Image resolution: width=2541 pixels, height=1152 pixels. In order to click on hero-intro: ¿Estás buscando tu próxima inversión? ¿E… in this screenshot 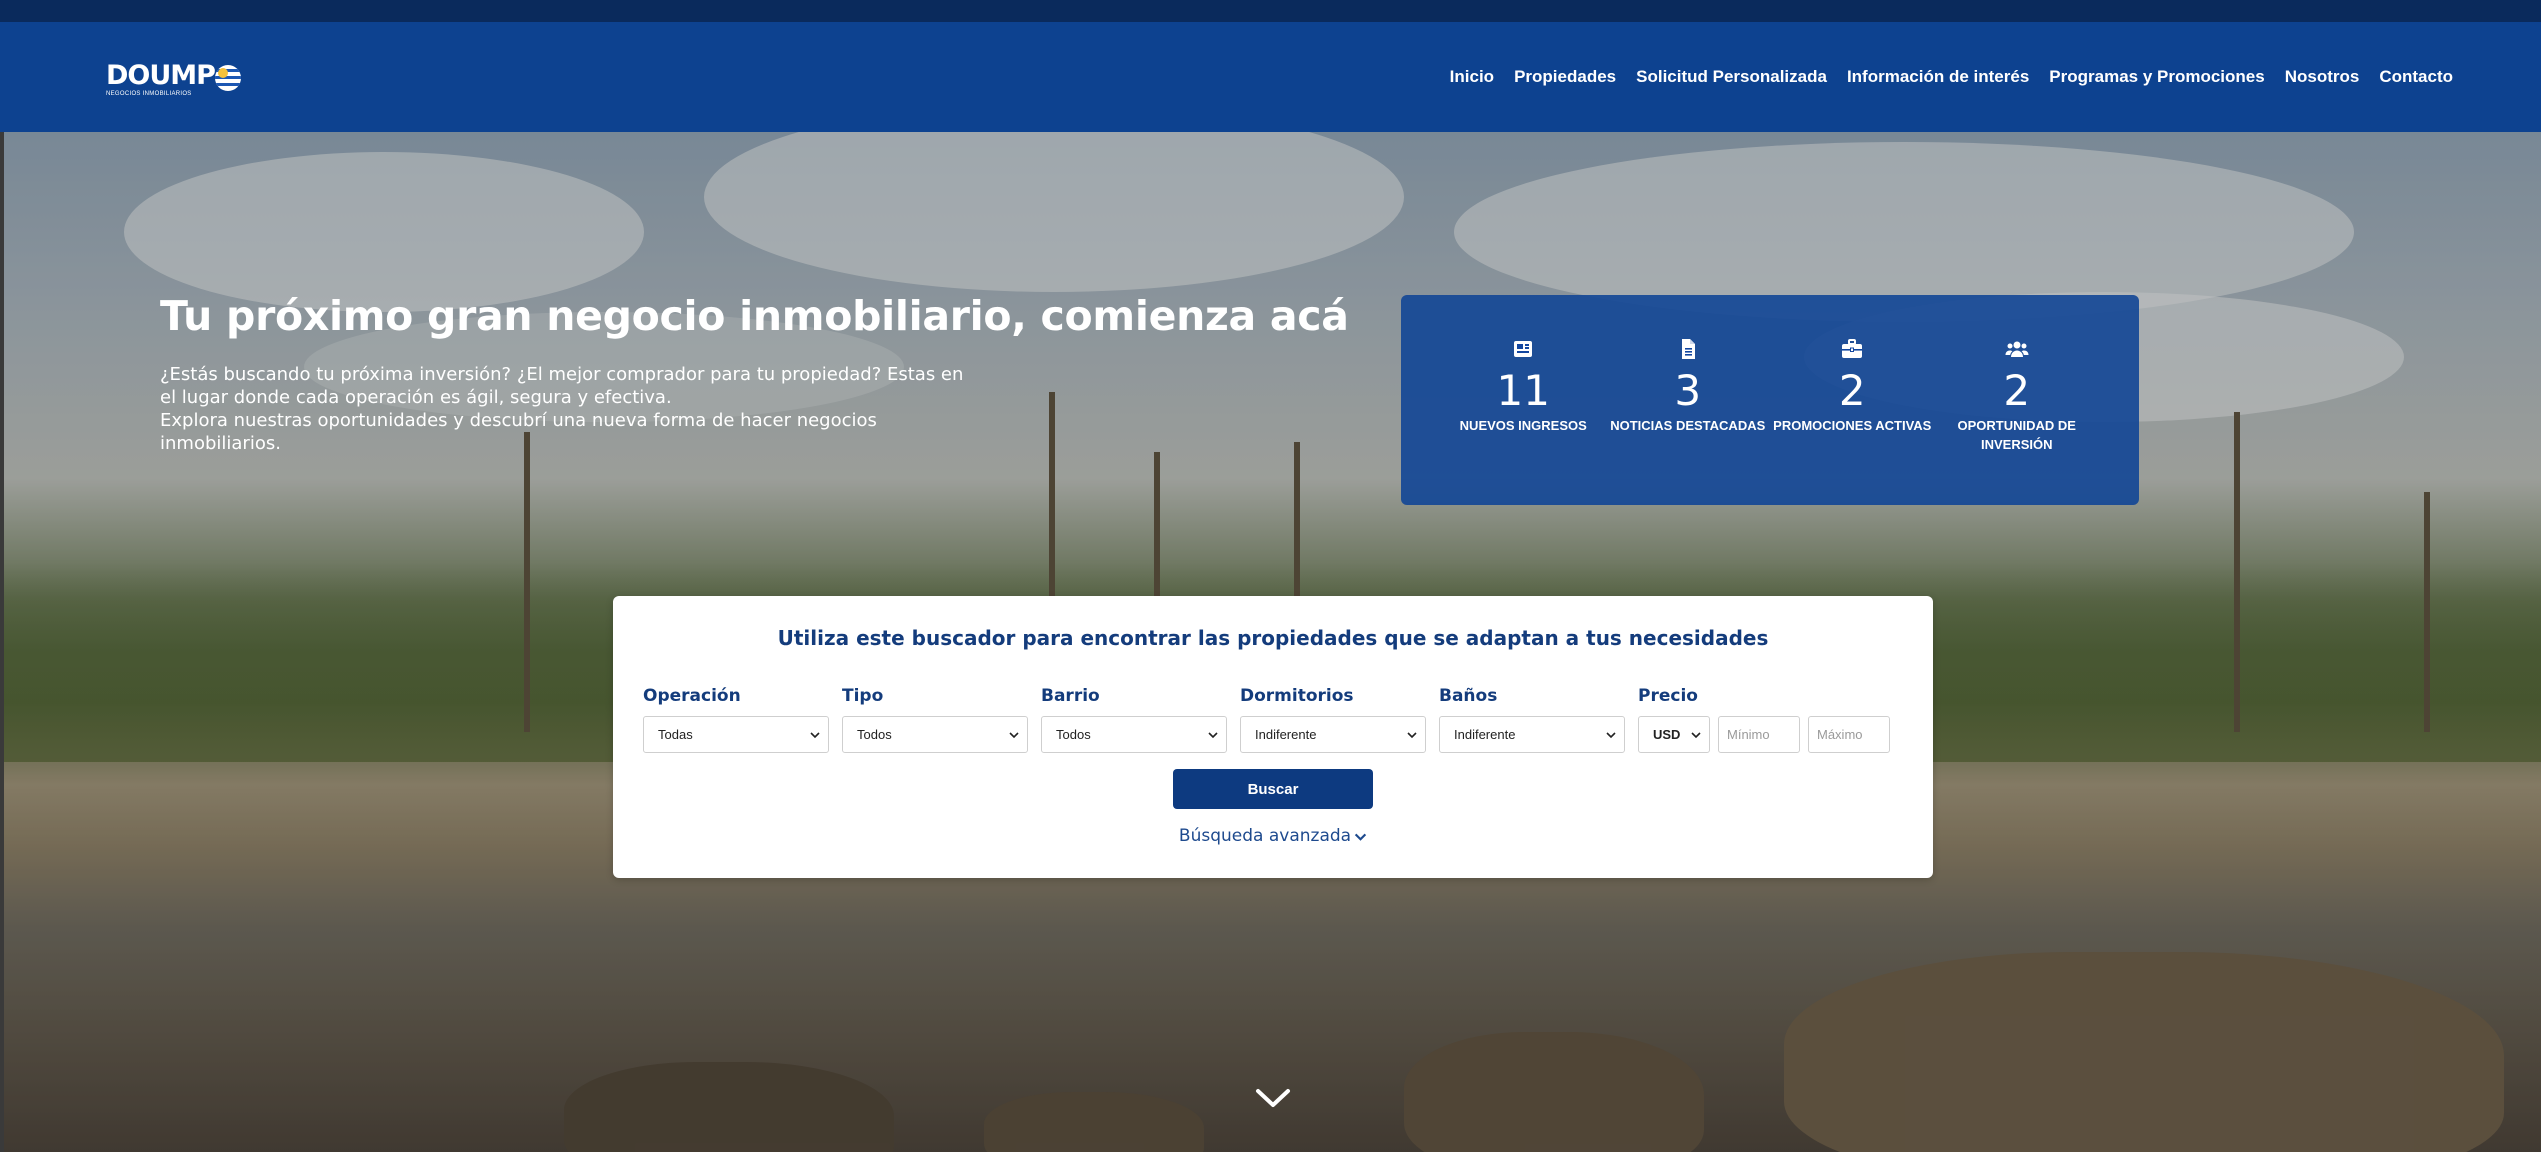, I will do `click(570, 409)`.